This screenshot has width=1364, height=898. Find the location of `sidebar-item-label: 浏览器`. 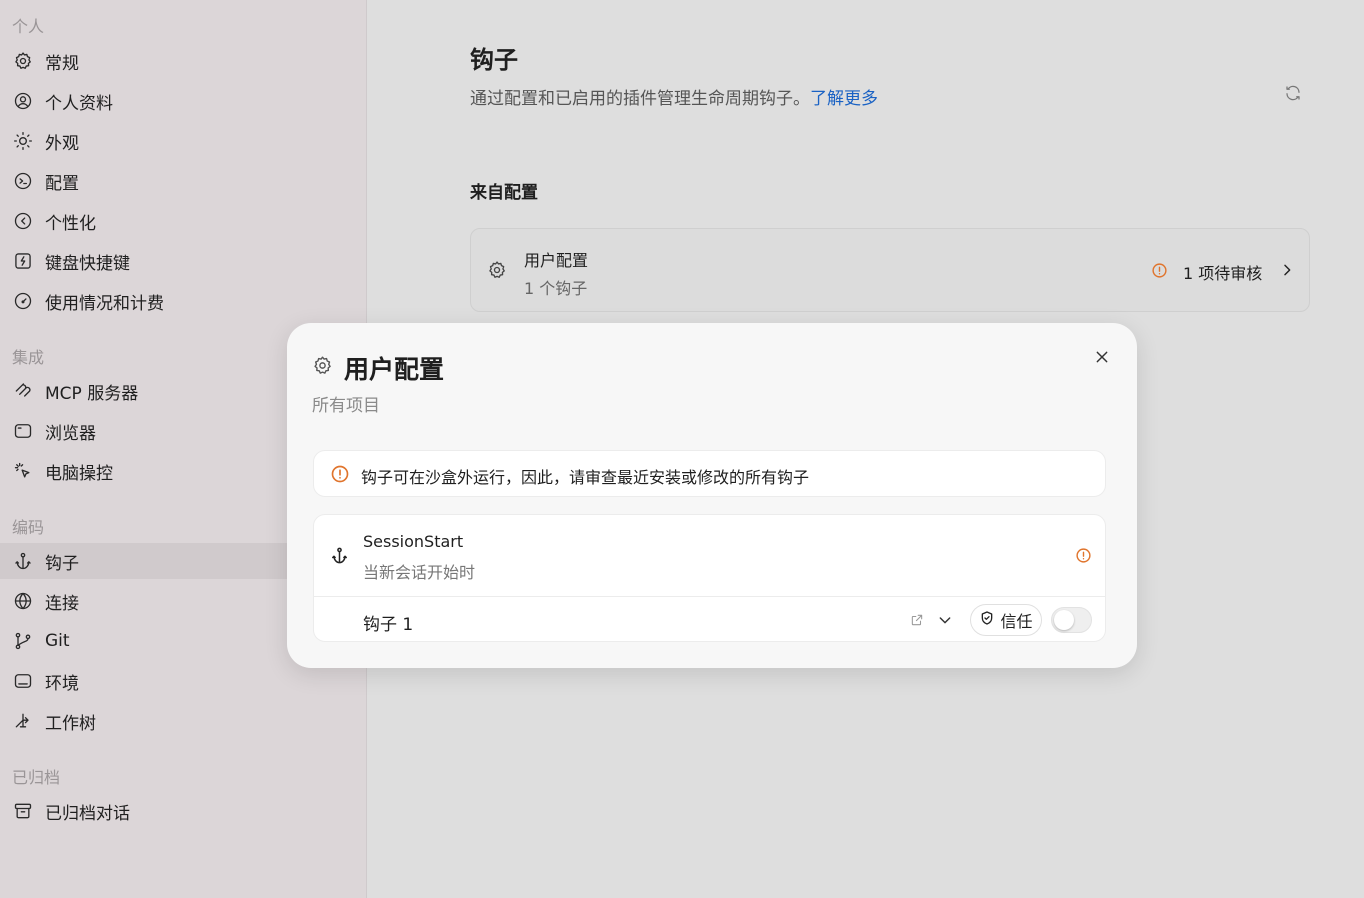

sidebar-item-label: 浏览器 is located at coordinates (70, 433).